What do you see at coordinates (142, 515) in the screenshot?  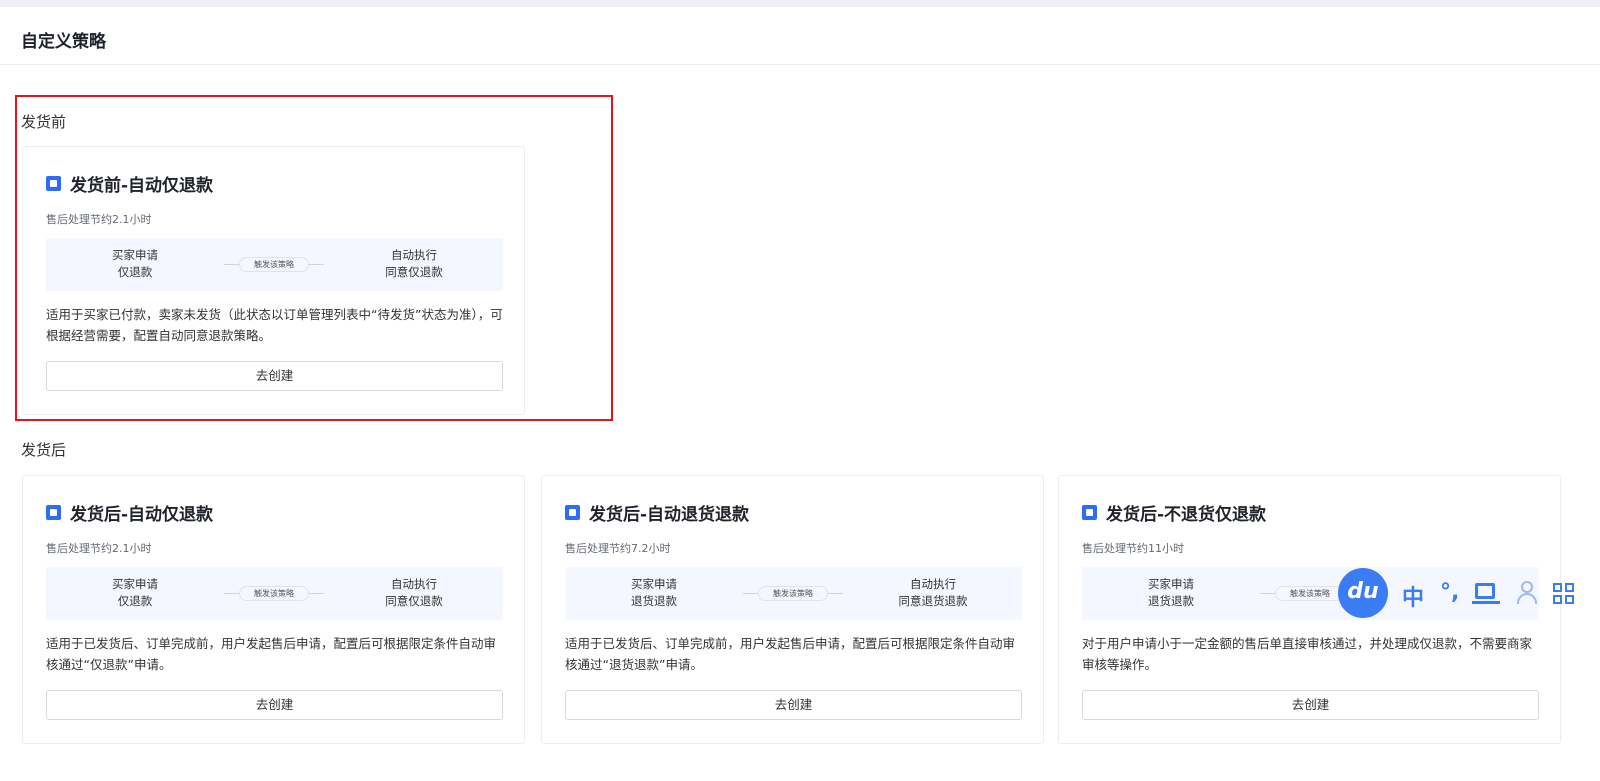 I see `card-title: 发货后-自动仅退款` at bounding box center [142, 515].